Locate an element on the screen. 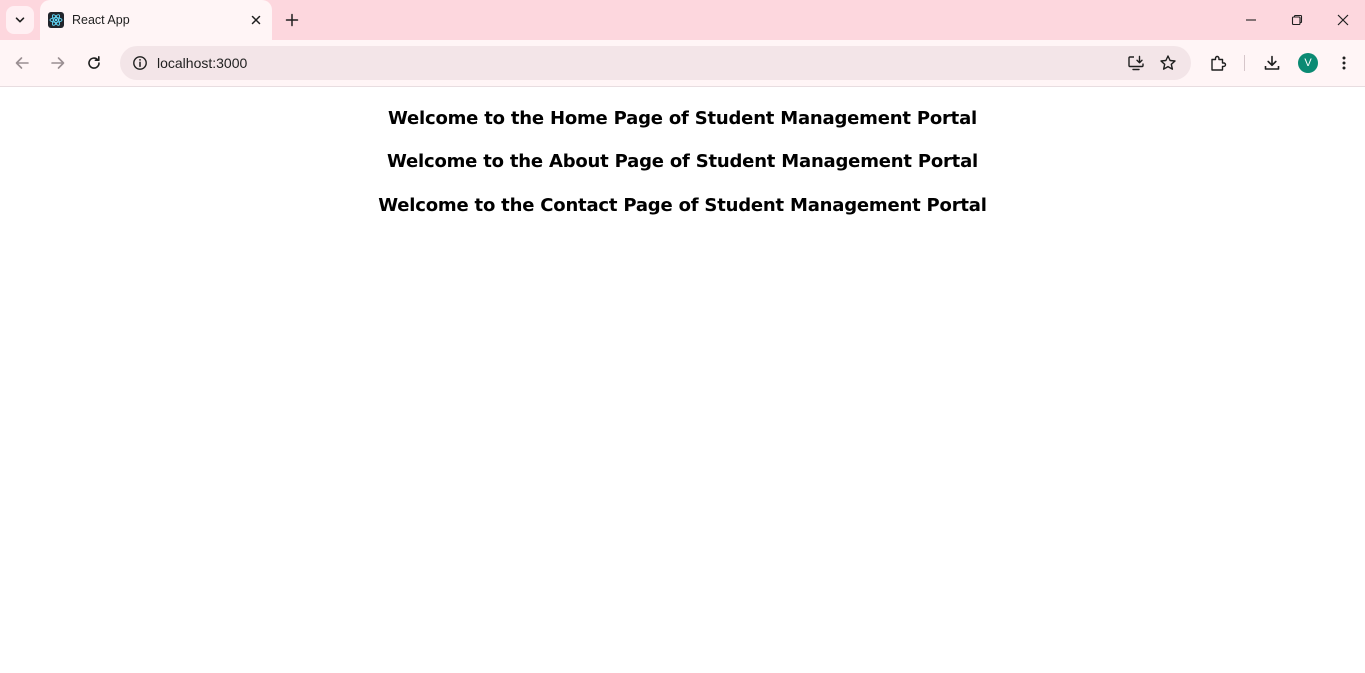  toolbar-divider is located at coordinates (1244, 63).